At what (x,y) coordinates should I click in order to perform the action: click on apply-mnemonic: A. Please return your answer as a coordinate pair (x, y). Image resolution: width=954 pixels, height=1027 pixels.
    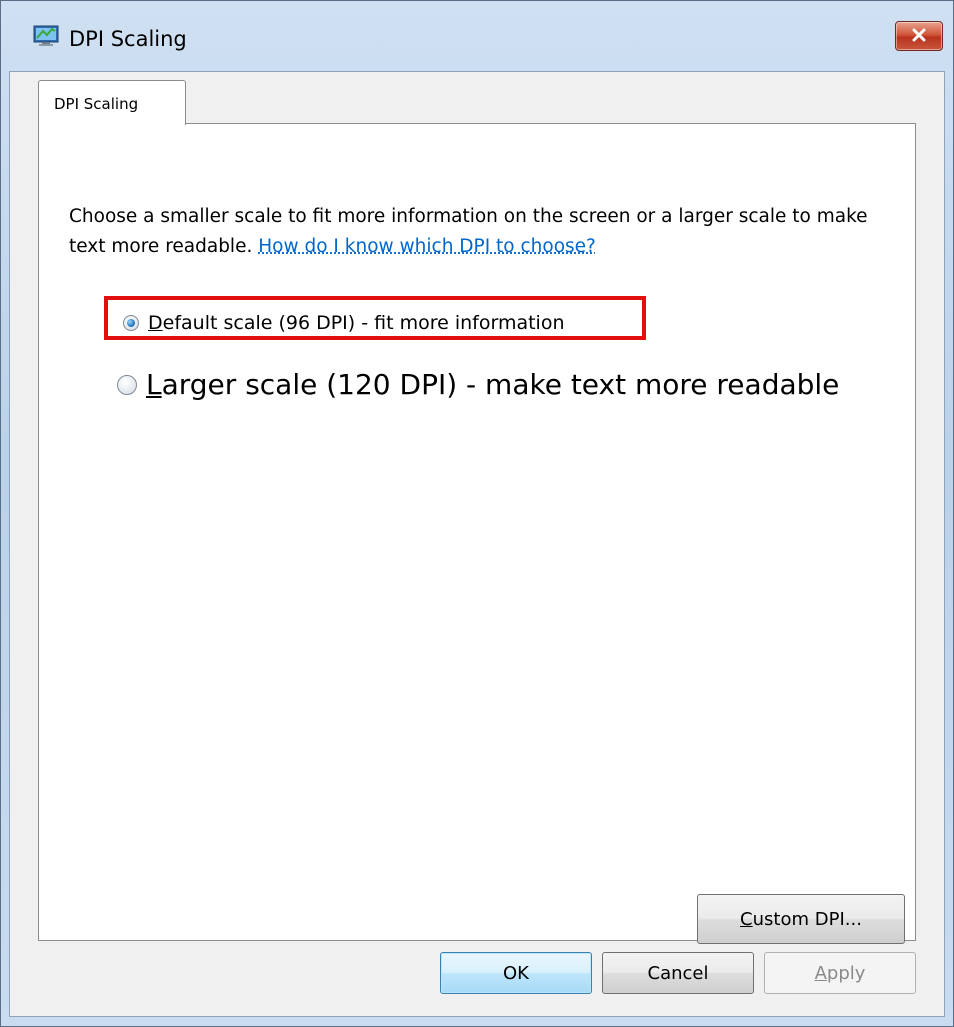
    Looking at the image, I should click on (820, 973).